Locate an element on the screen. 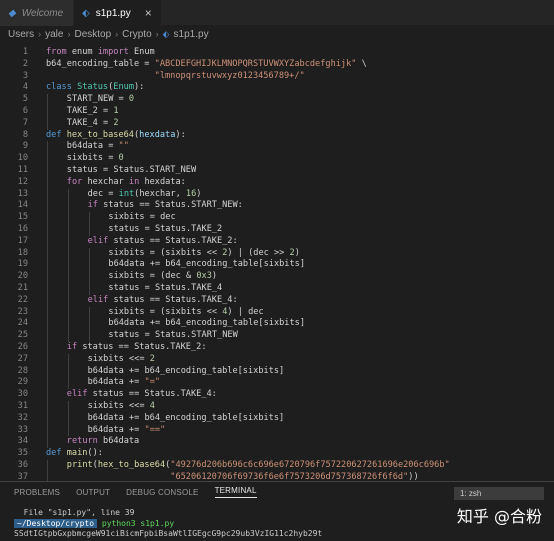  code-line: 31 sixbits <<= 4 is located at coordinates (277, 407).